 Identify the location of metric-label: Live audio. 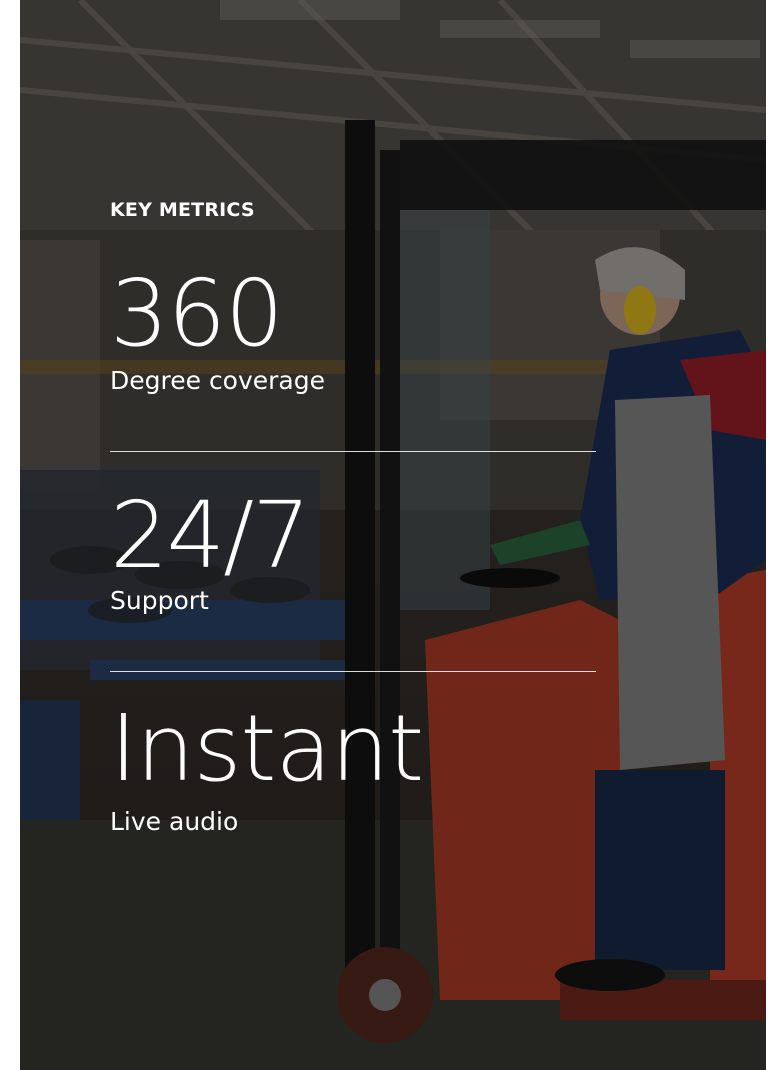
(174, 821).